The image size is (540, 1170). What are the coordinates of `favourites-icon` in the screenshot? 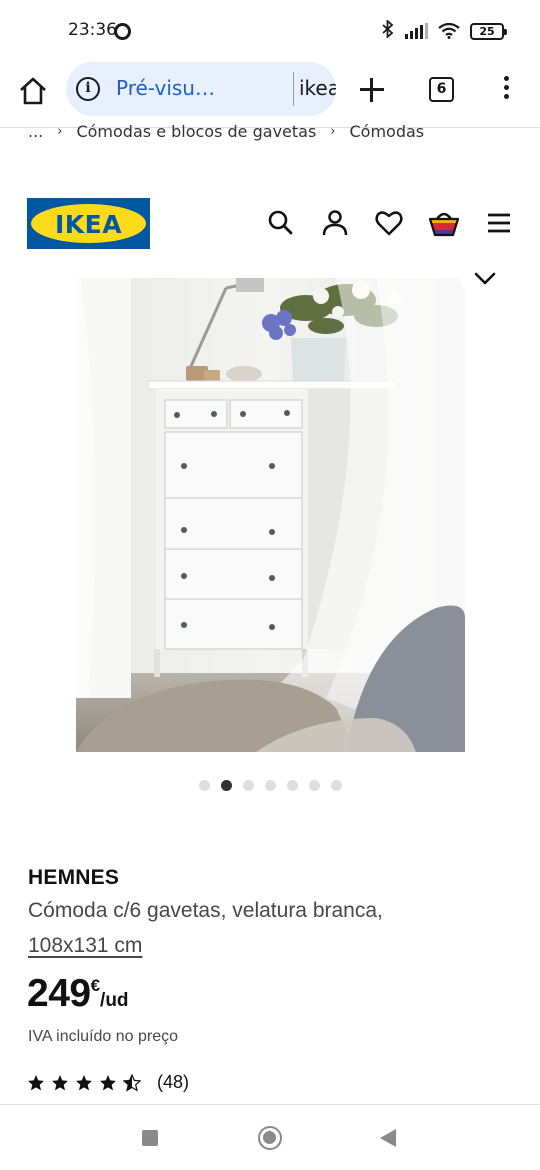 It's located at (389, 223).